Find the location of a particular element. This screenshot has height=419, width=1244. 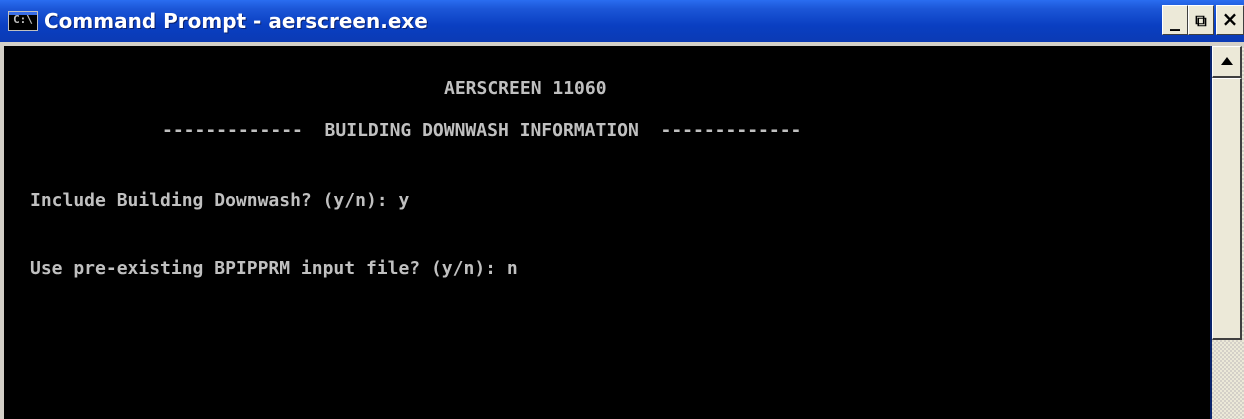

window-title: Command Prompt - aerscreen.exe is located at coordinates (236, 21).